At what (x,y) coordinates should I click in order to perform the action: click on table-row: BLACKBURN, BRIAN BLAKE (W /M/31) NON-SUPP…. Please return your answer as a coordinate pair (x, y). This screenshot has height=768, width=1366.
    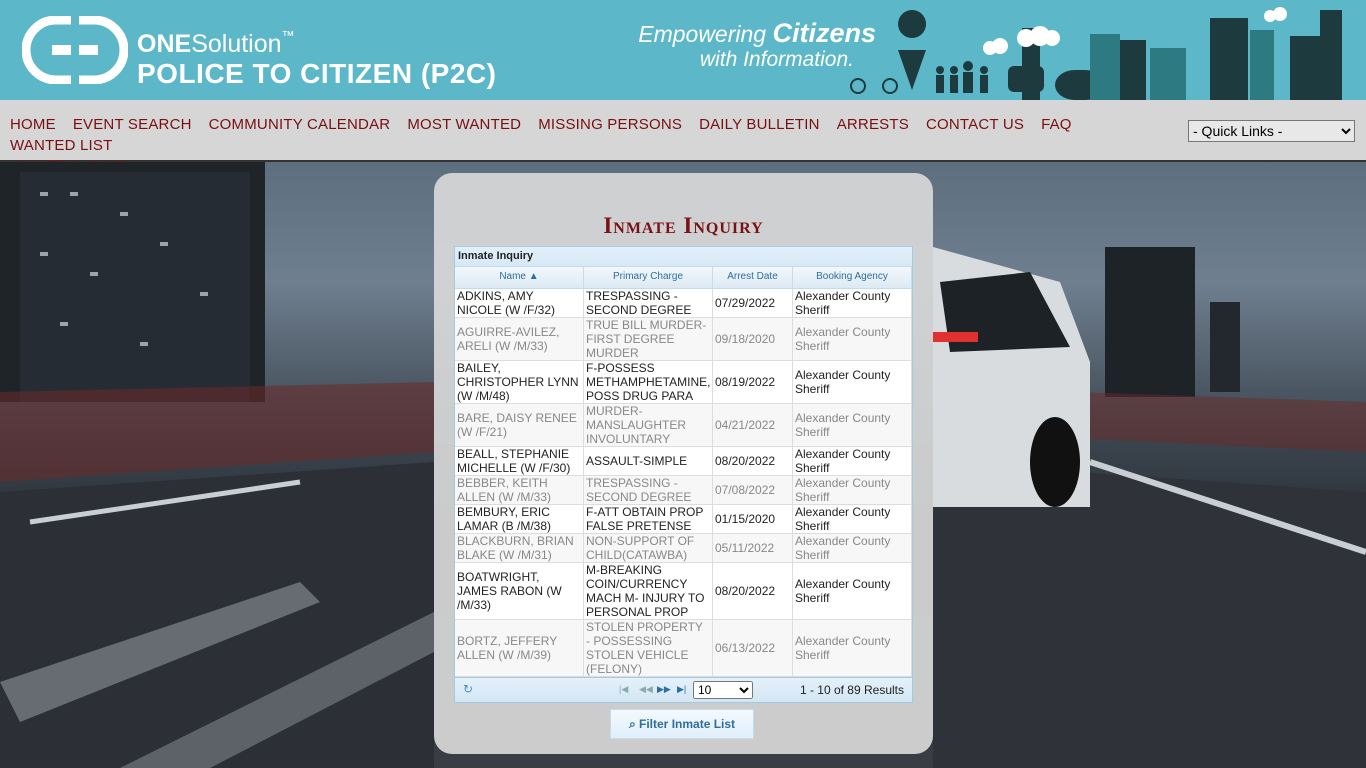
    Looking at the image, I should click on (683, 548).